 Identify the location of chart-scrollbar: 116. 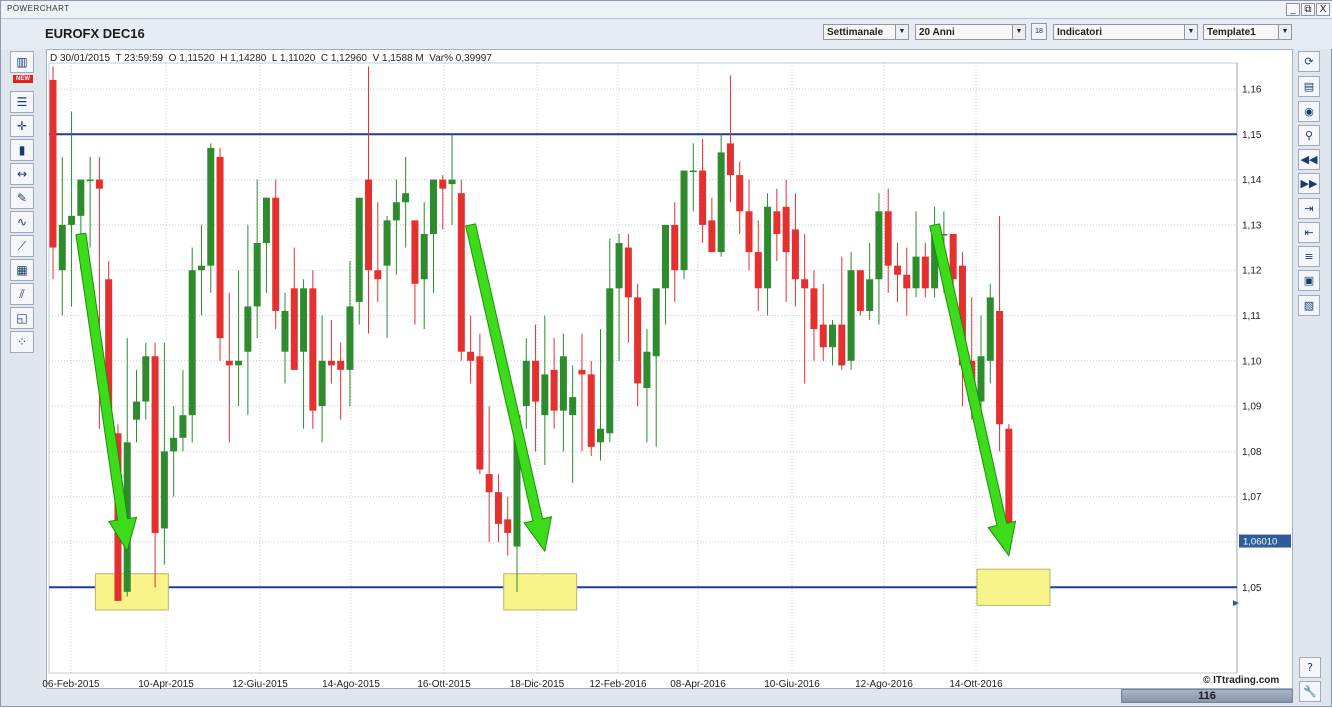
(1207, 696).